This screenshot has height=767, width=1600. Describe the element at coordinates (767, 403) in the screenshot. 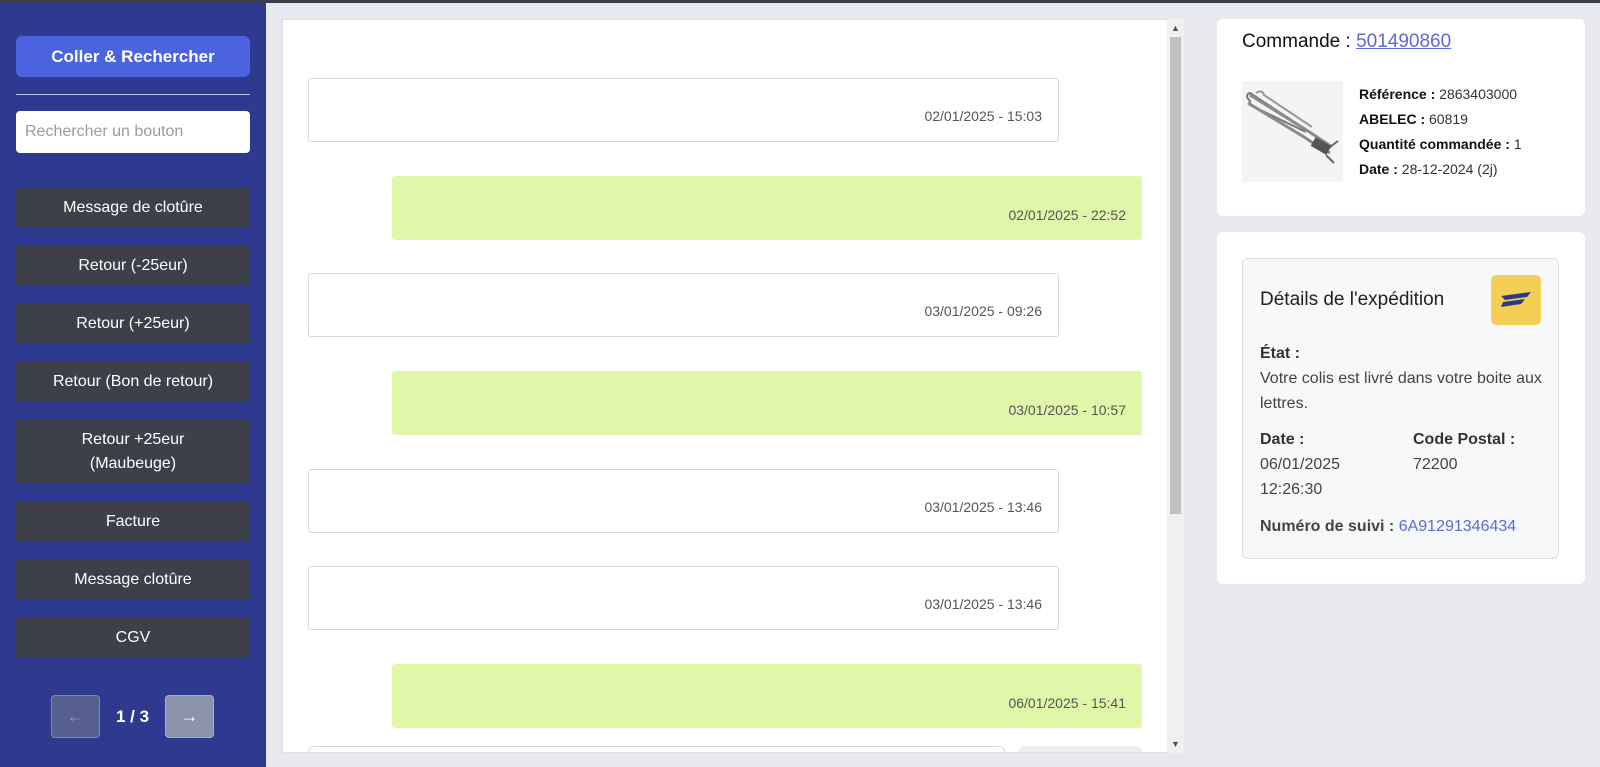

I see `message-outgoing: 03/01/2025 - 10:57` at that location.